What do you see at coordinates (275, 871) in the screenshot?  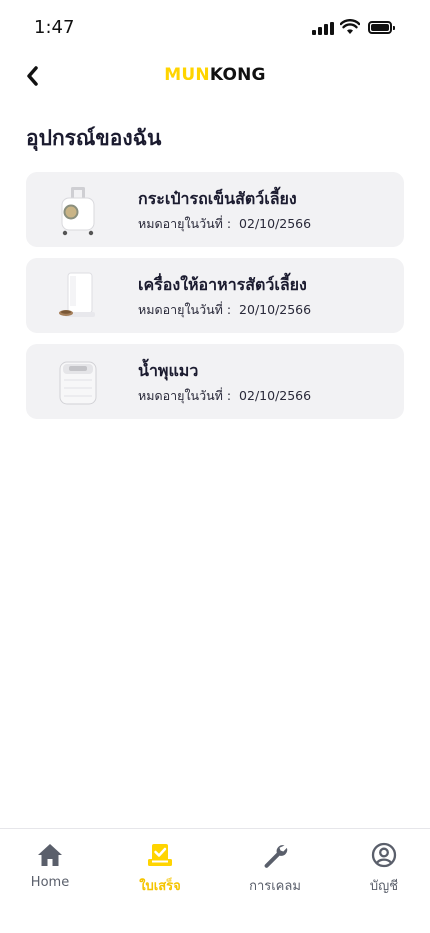 I see `nav-item-claims: การเคลม` at bounding box center [275, 871].